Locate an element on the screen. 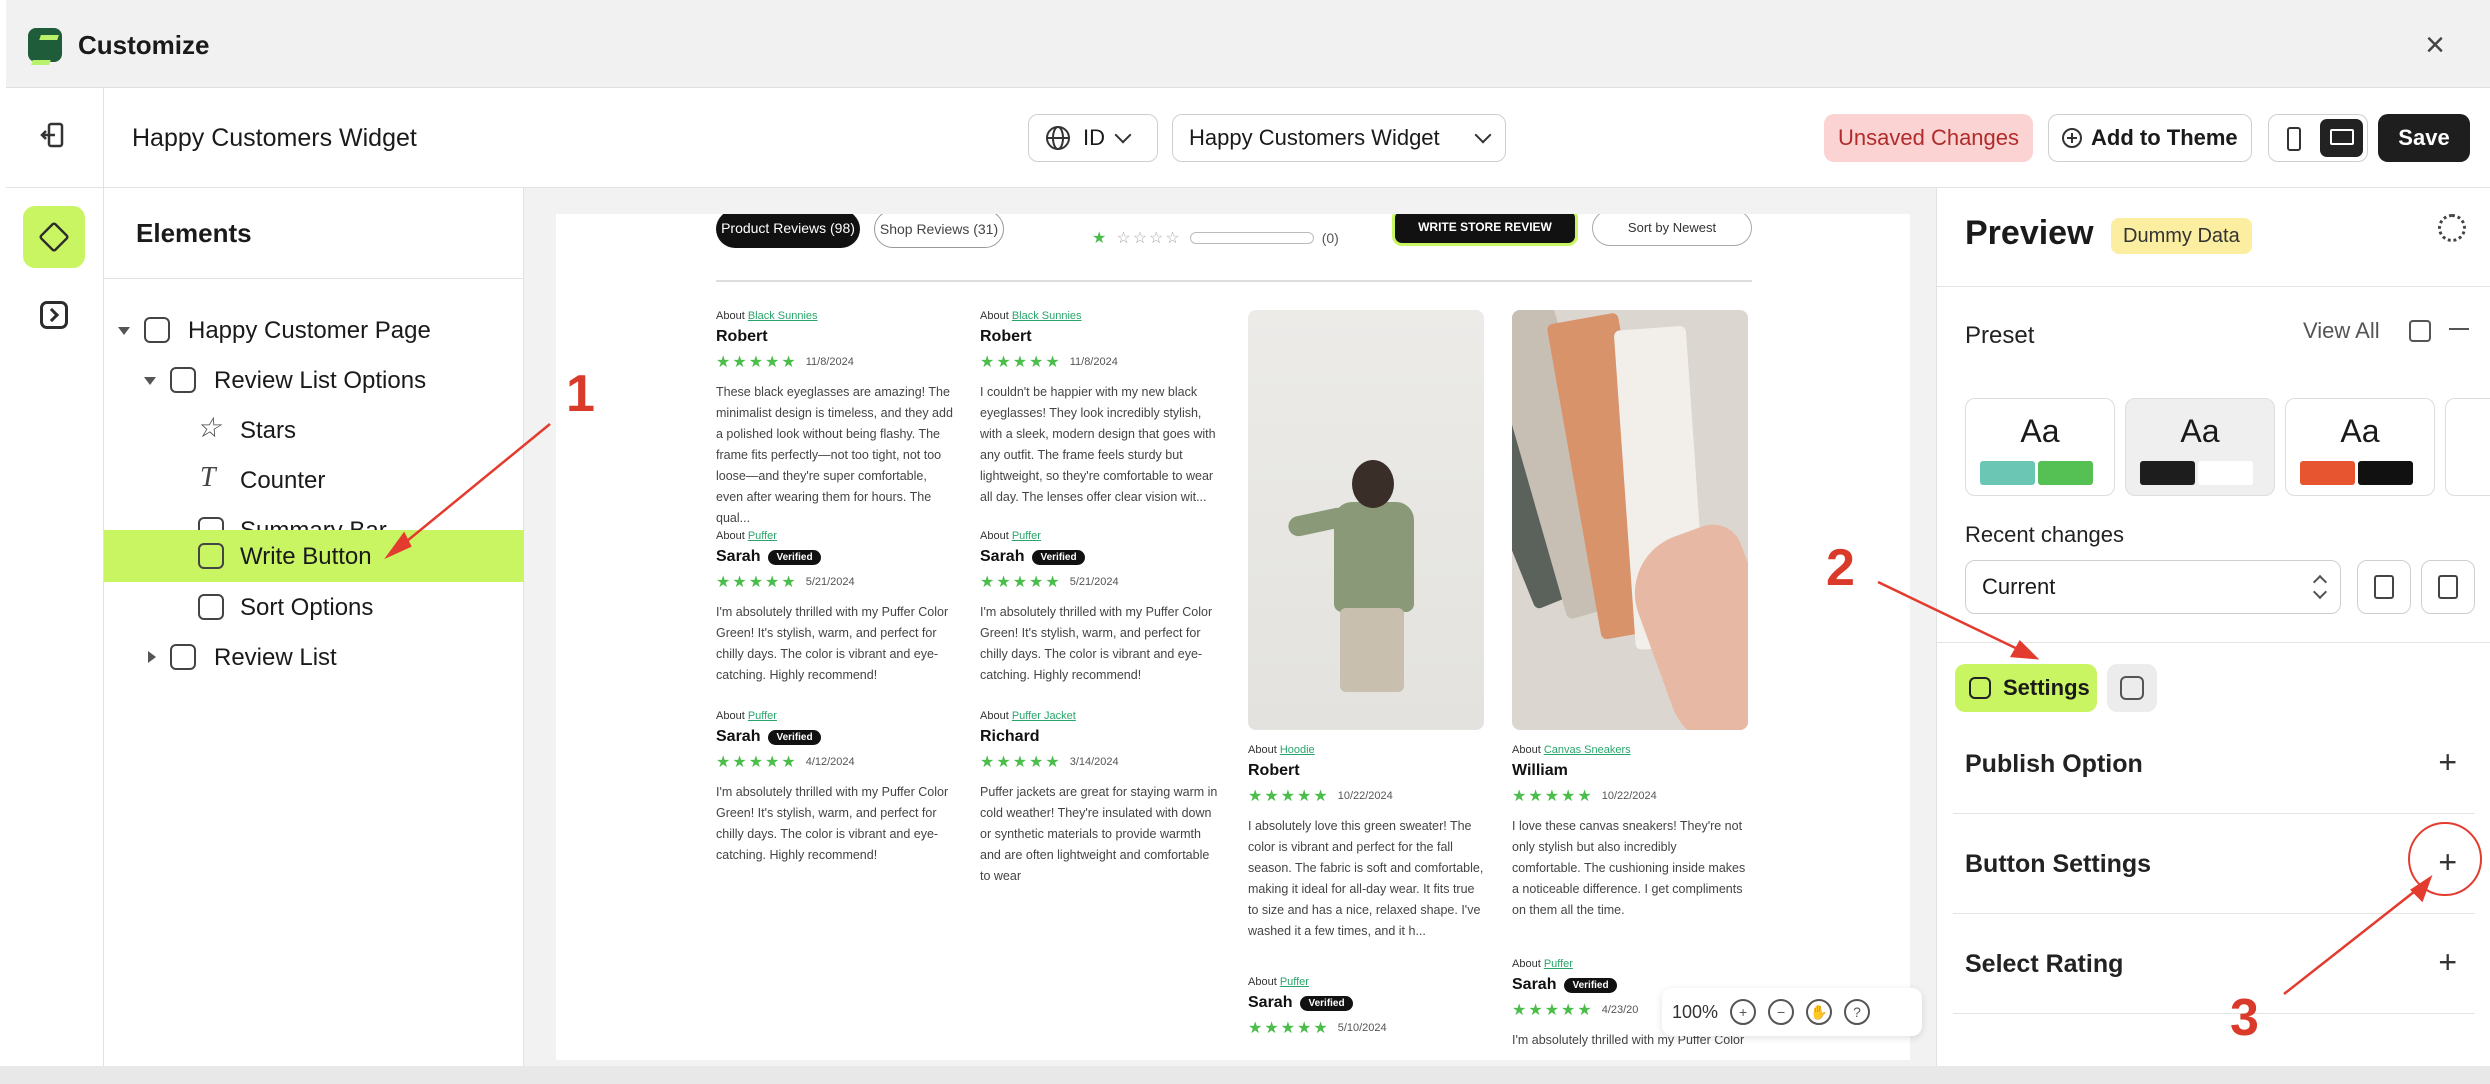 This screenshot has height=1084, width=2490. export-button is located at coordinates (2448, 587).